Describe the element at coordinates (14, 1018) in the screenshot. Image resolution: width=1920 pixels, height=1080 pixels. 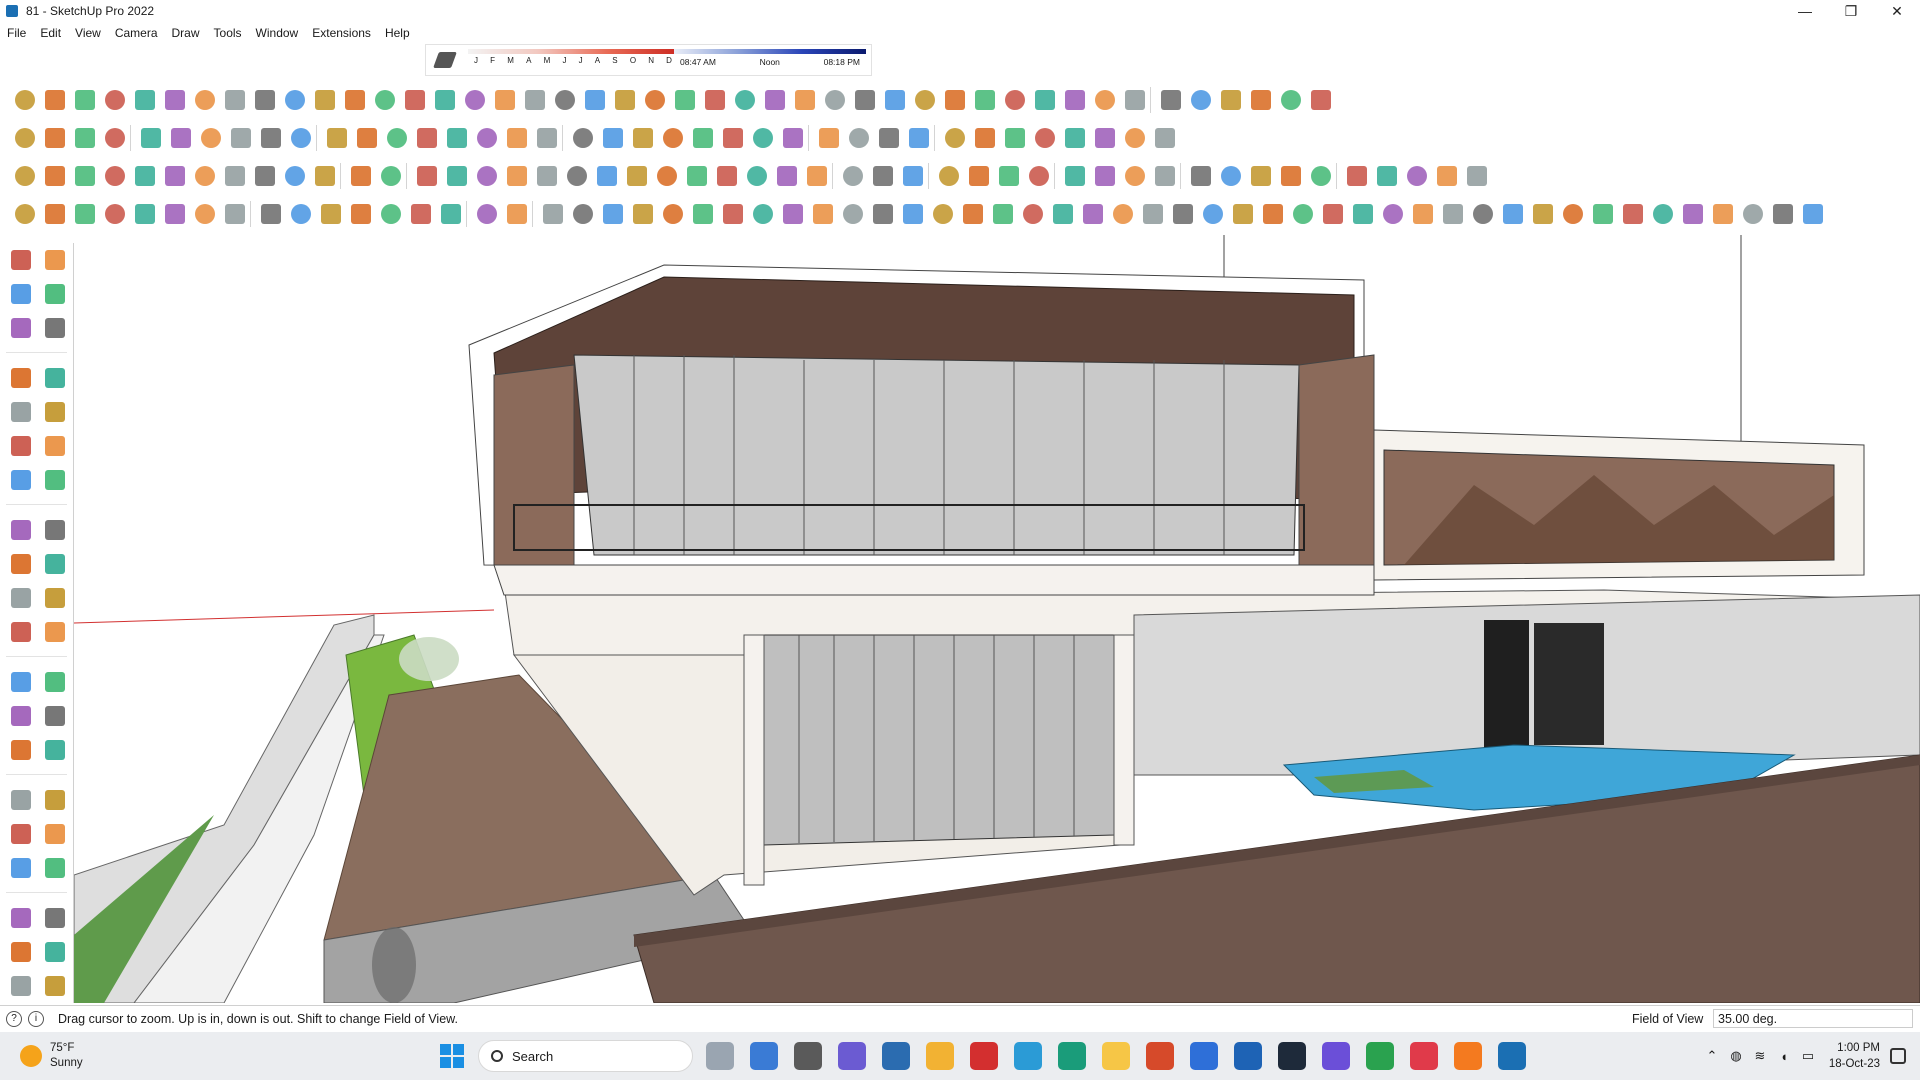
I see `geolocation-icon: ?` at that location.